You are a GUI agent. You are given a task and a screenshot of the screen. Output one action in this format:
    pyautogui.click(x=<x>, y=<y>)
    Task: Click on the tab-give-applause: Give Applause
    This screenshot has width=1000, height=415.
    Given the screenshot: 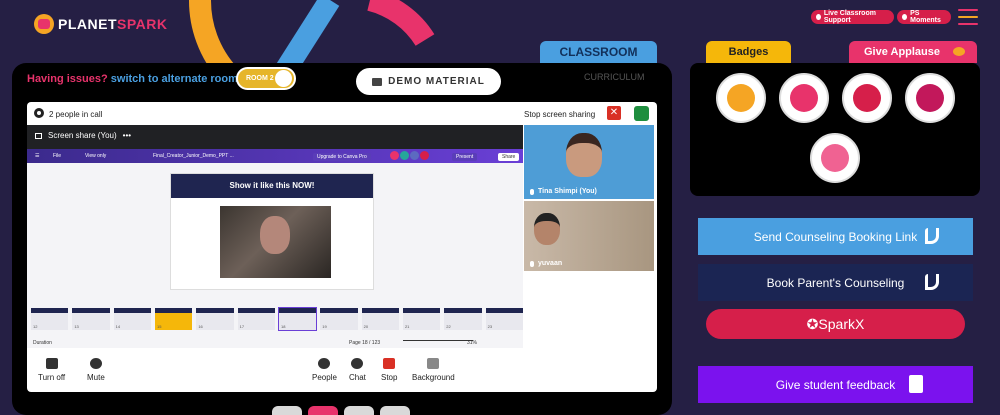 What is the action you would take?
    pyautogui.click(x=913, y=52)
    